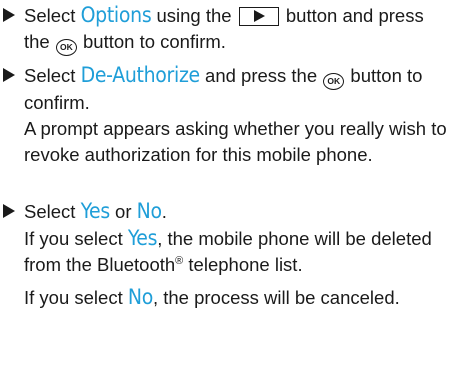 The height and width of the screenshot is (379, 460). Describe the element at coordinates (151, 41) in the screenshot. I see `step-text-segment: button to confirm.` at that location.